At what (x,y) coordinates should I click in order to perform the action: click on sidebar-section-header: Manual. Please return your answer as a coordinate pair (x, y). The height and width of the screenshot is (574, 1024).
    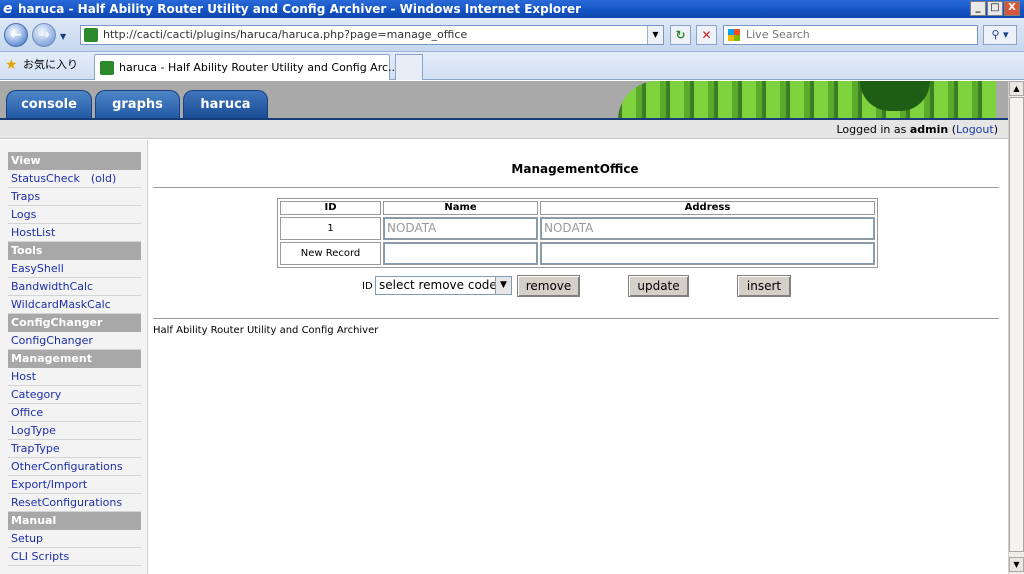
    Looking at the image, I should click on (74, 521).